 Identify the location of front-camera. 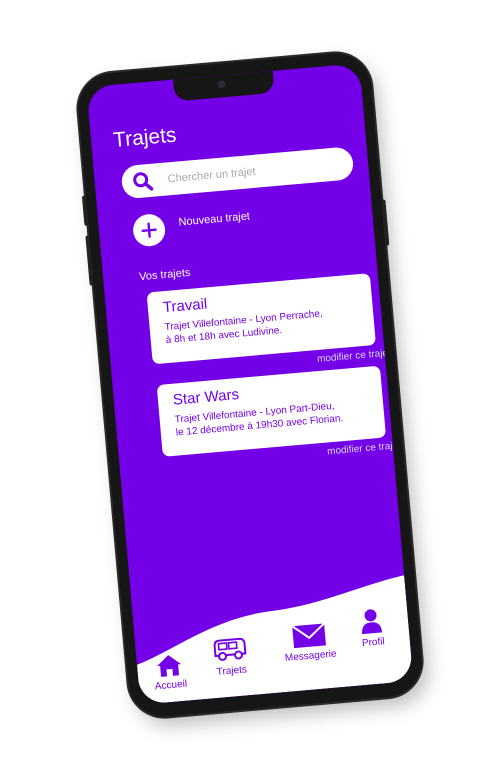
(222, 84).